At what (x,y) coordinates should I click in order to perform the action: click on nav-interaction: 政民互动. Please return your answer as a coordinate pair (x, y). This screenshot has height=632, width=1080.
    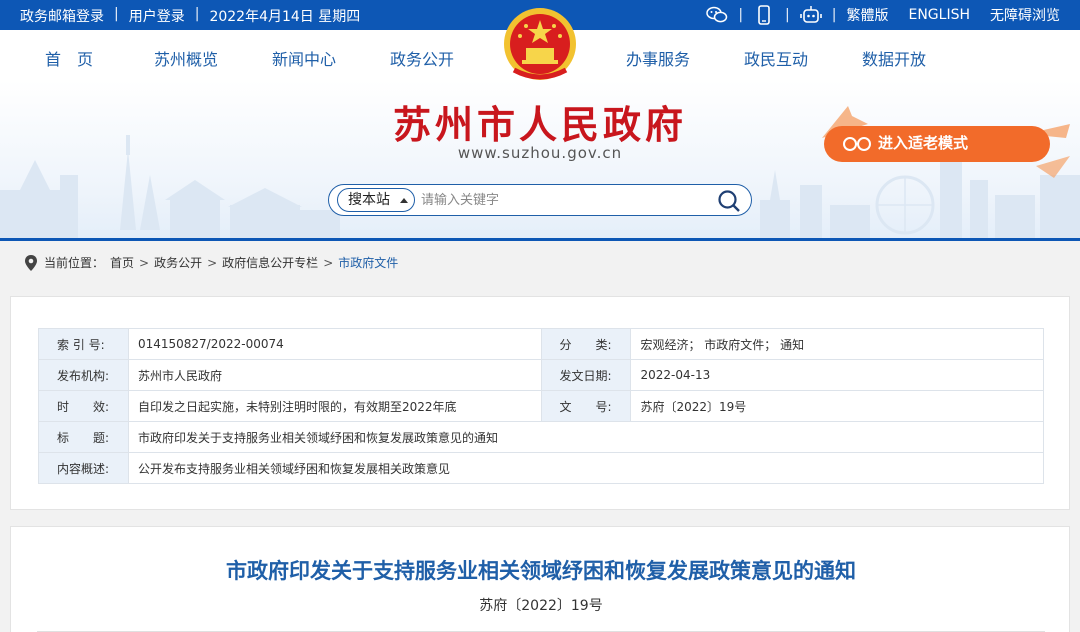
    Looking at the image, I should click on (776, 58).